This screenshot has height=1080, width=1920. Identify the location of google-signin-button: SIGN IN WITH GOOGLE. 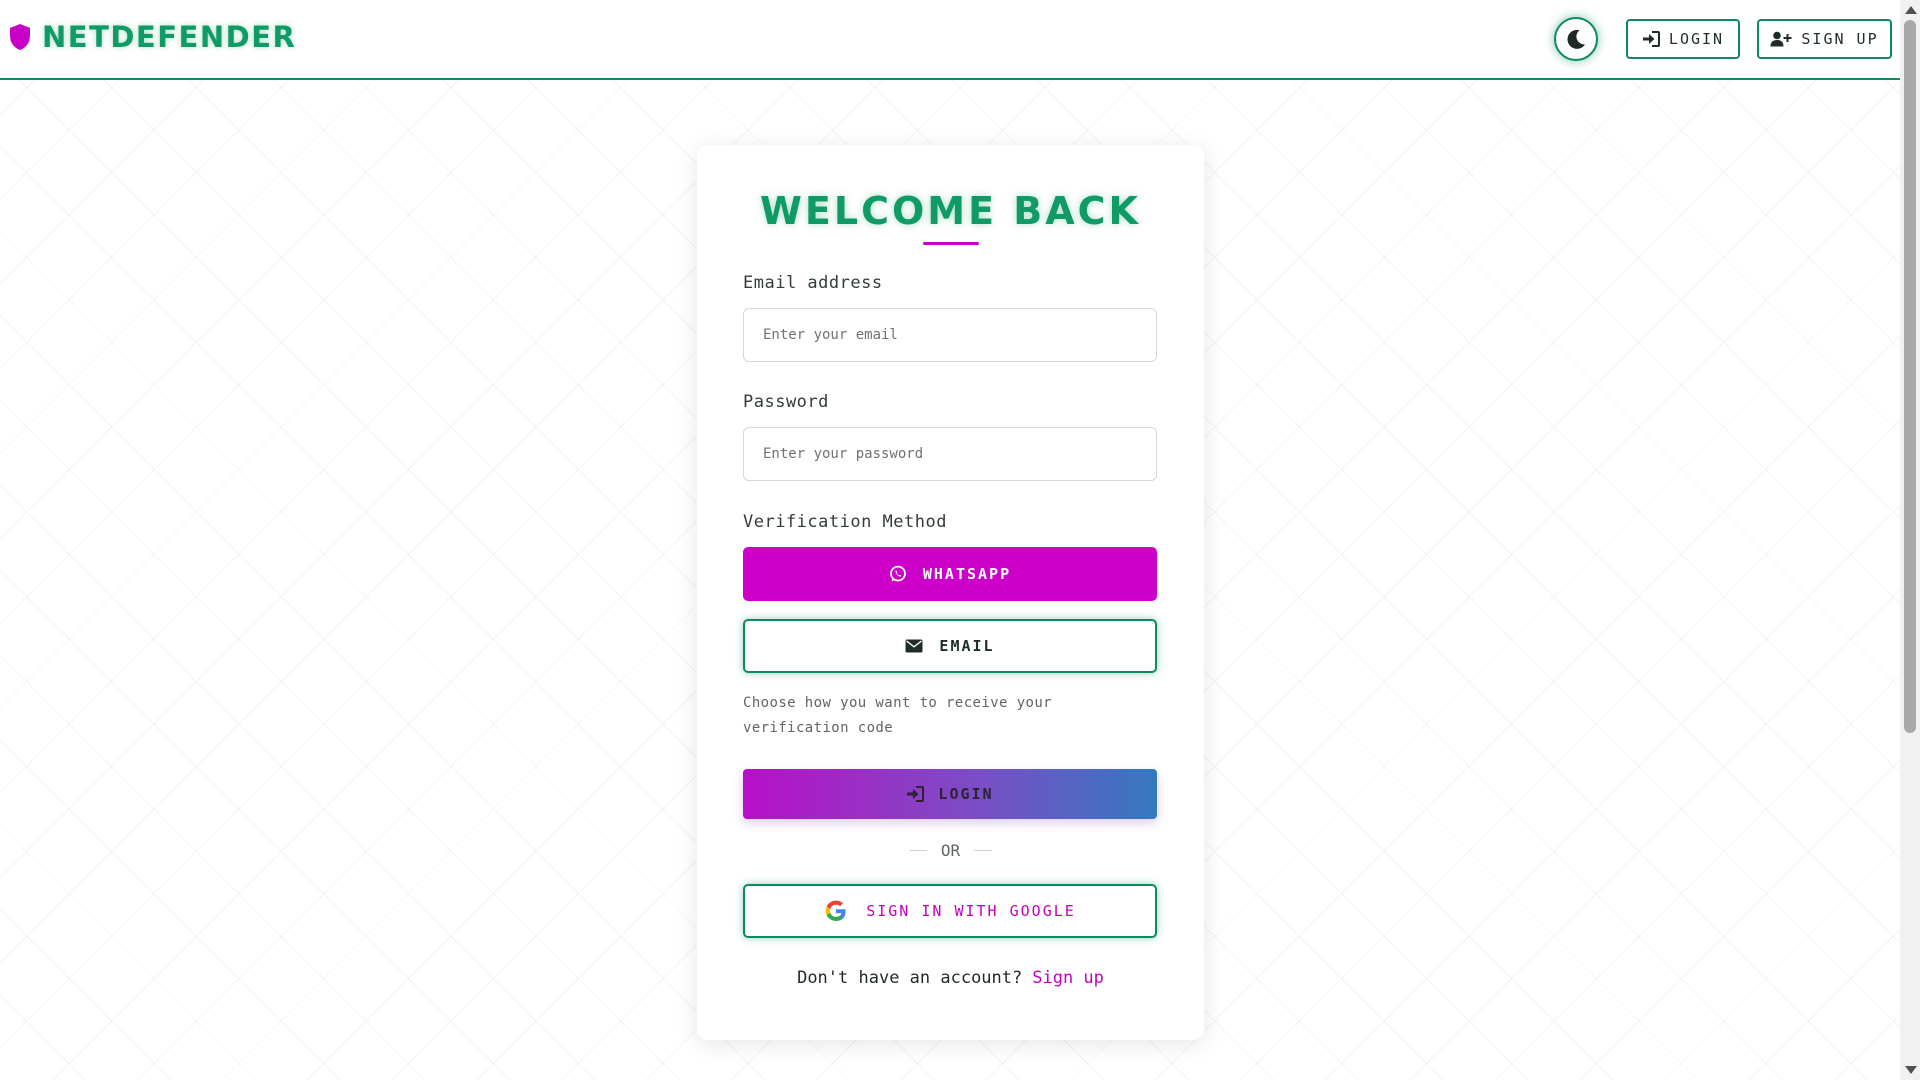
(950, 911).